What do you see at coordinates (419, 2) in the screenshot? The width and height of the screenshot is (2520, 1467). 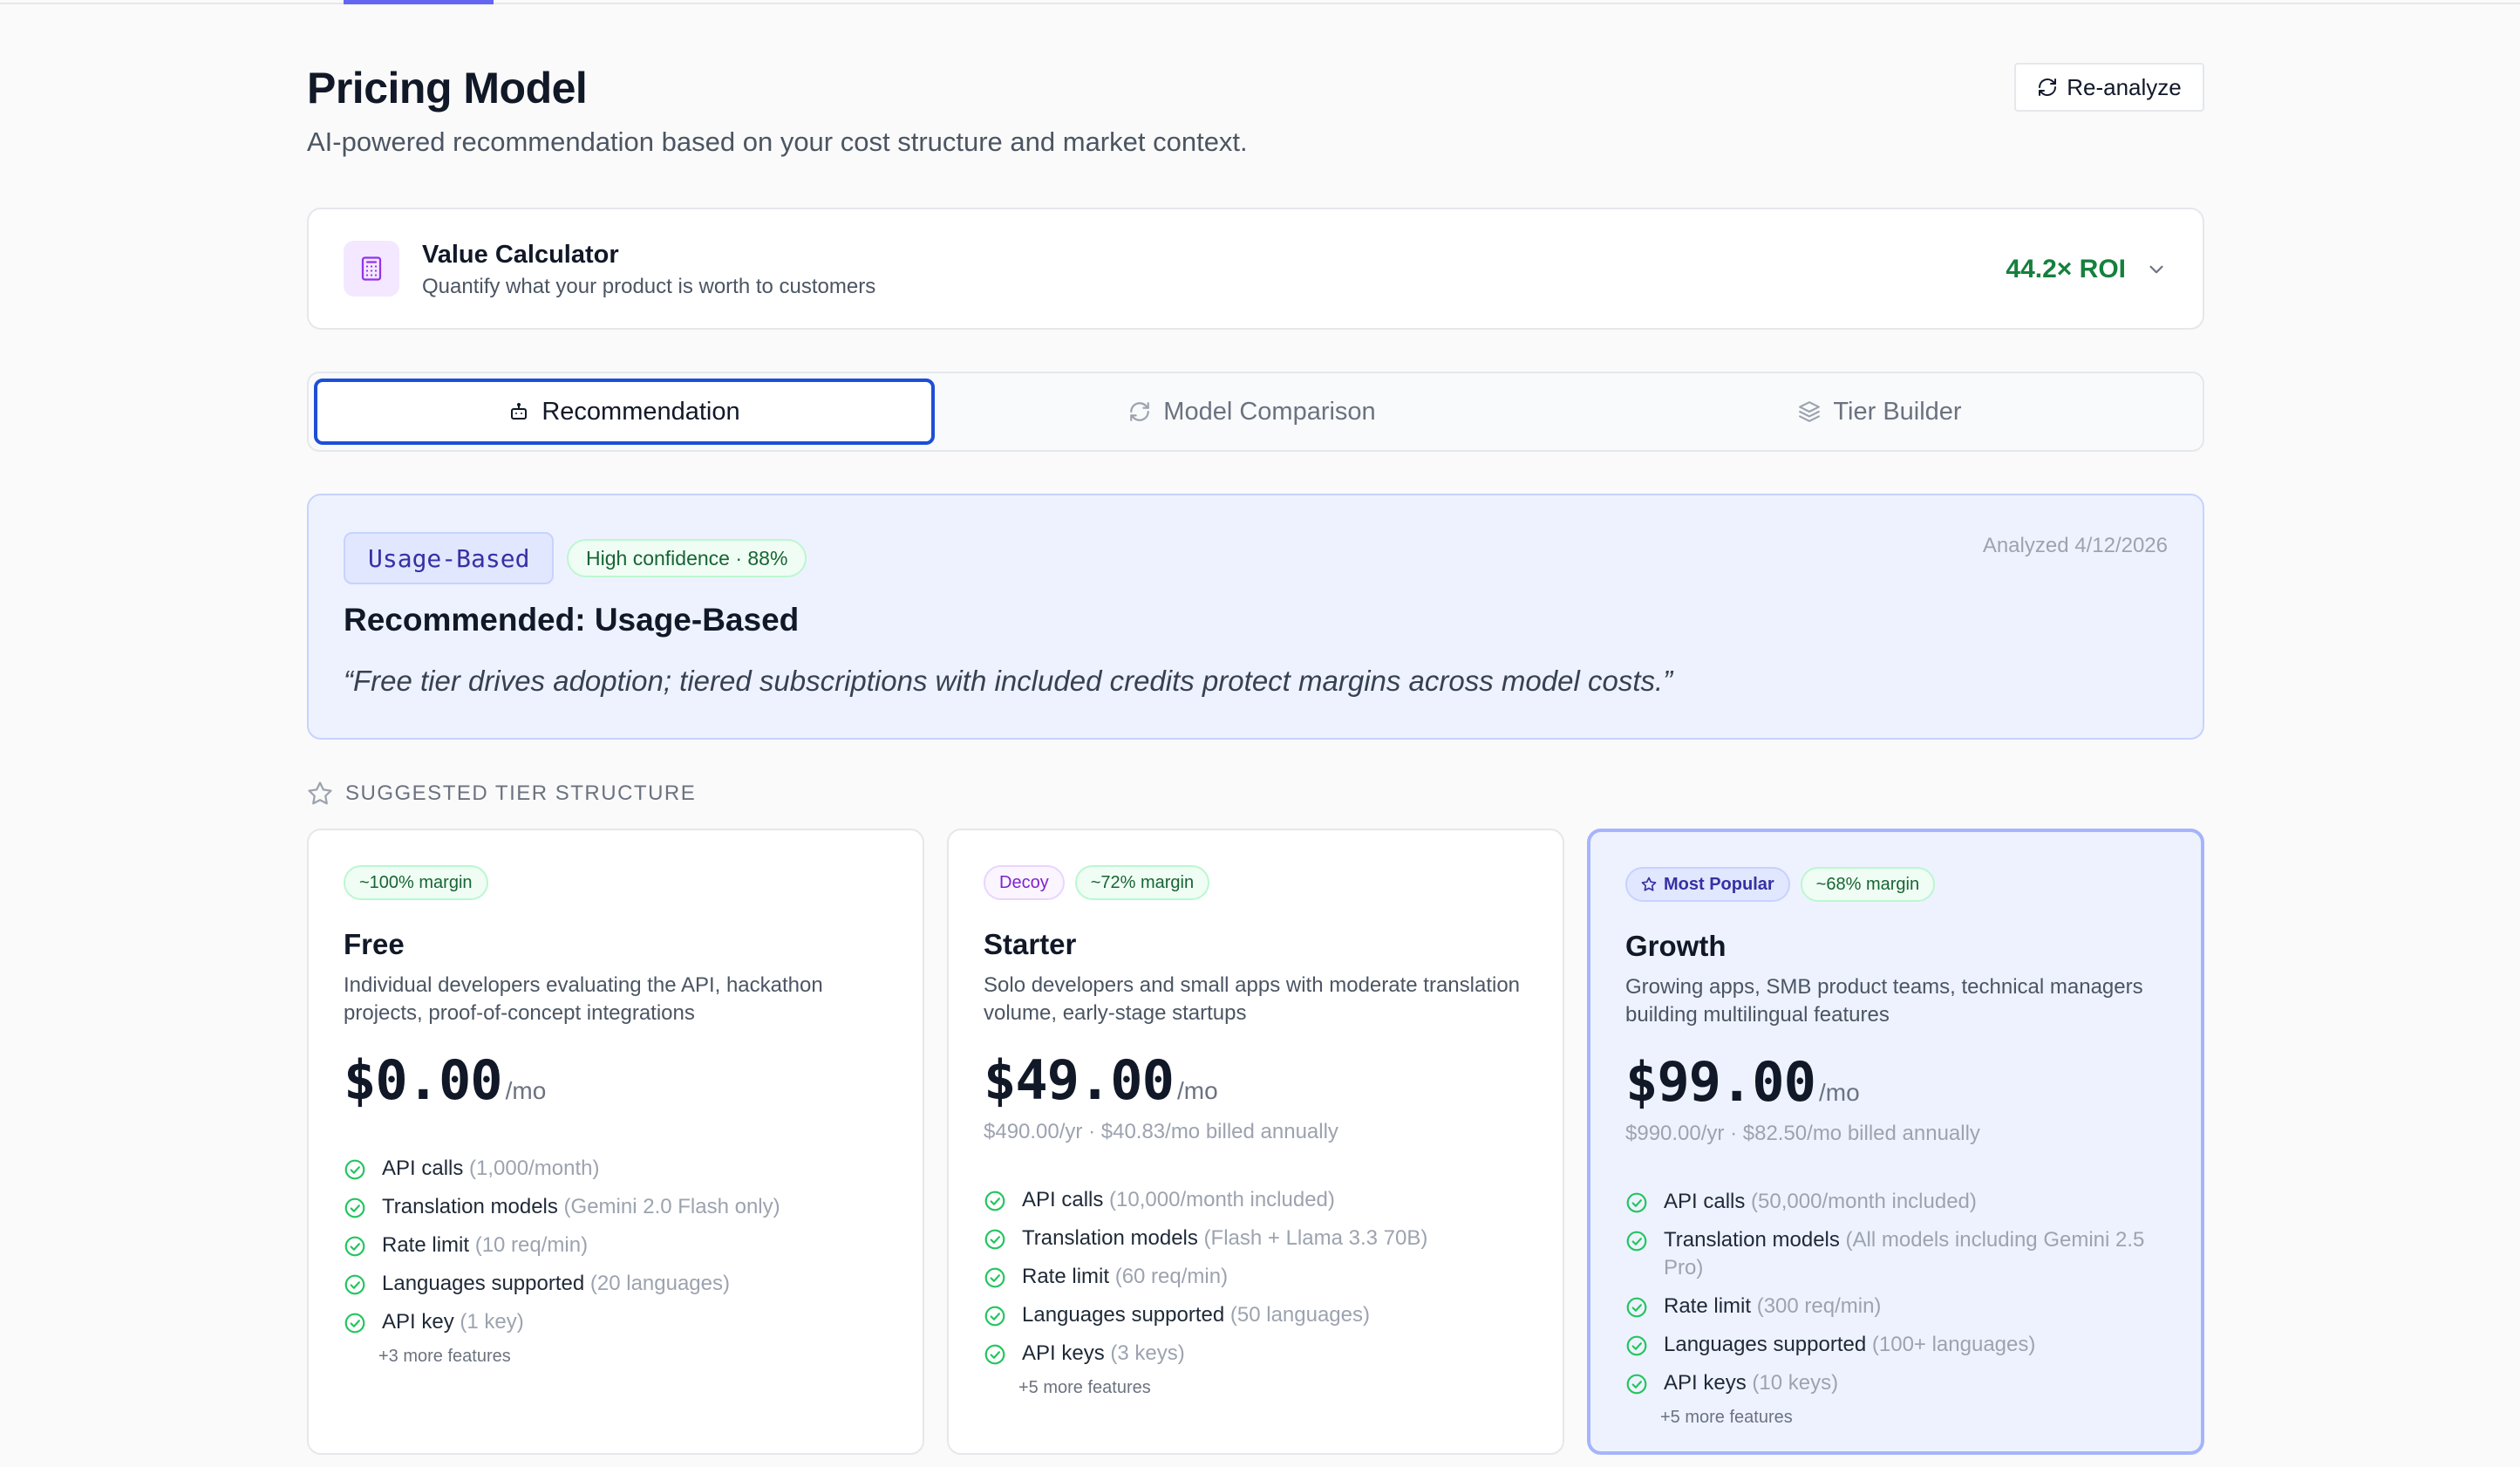 I see `active-nav-indicator` at bounding box center [419, 2].